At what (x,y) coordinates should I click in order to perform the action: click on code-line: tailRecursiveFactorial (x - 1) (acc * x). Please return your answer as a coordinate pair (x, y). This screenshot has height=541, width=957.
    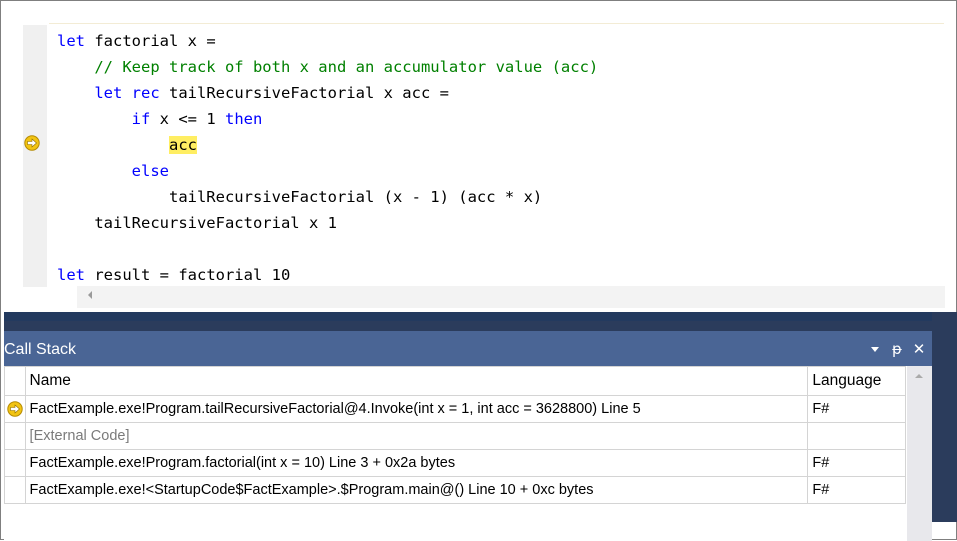
    Looking at the image, I should click on (299, 197).